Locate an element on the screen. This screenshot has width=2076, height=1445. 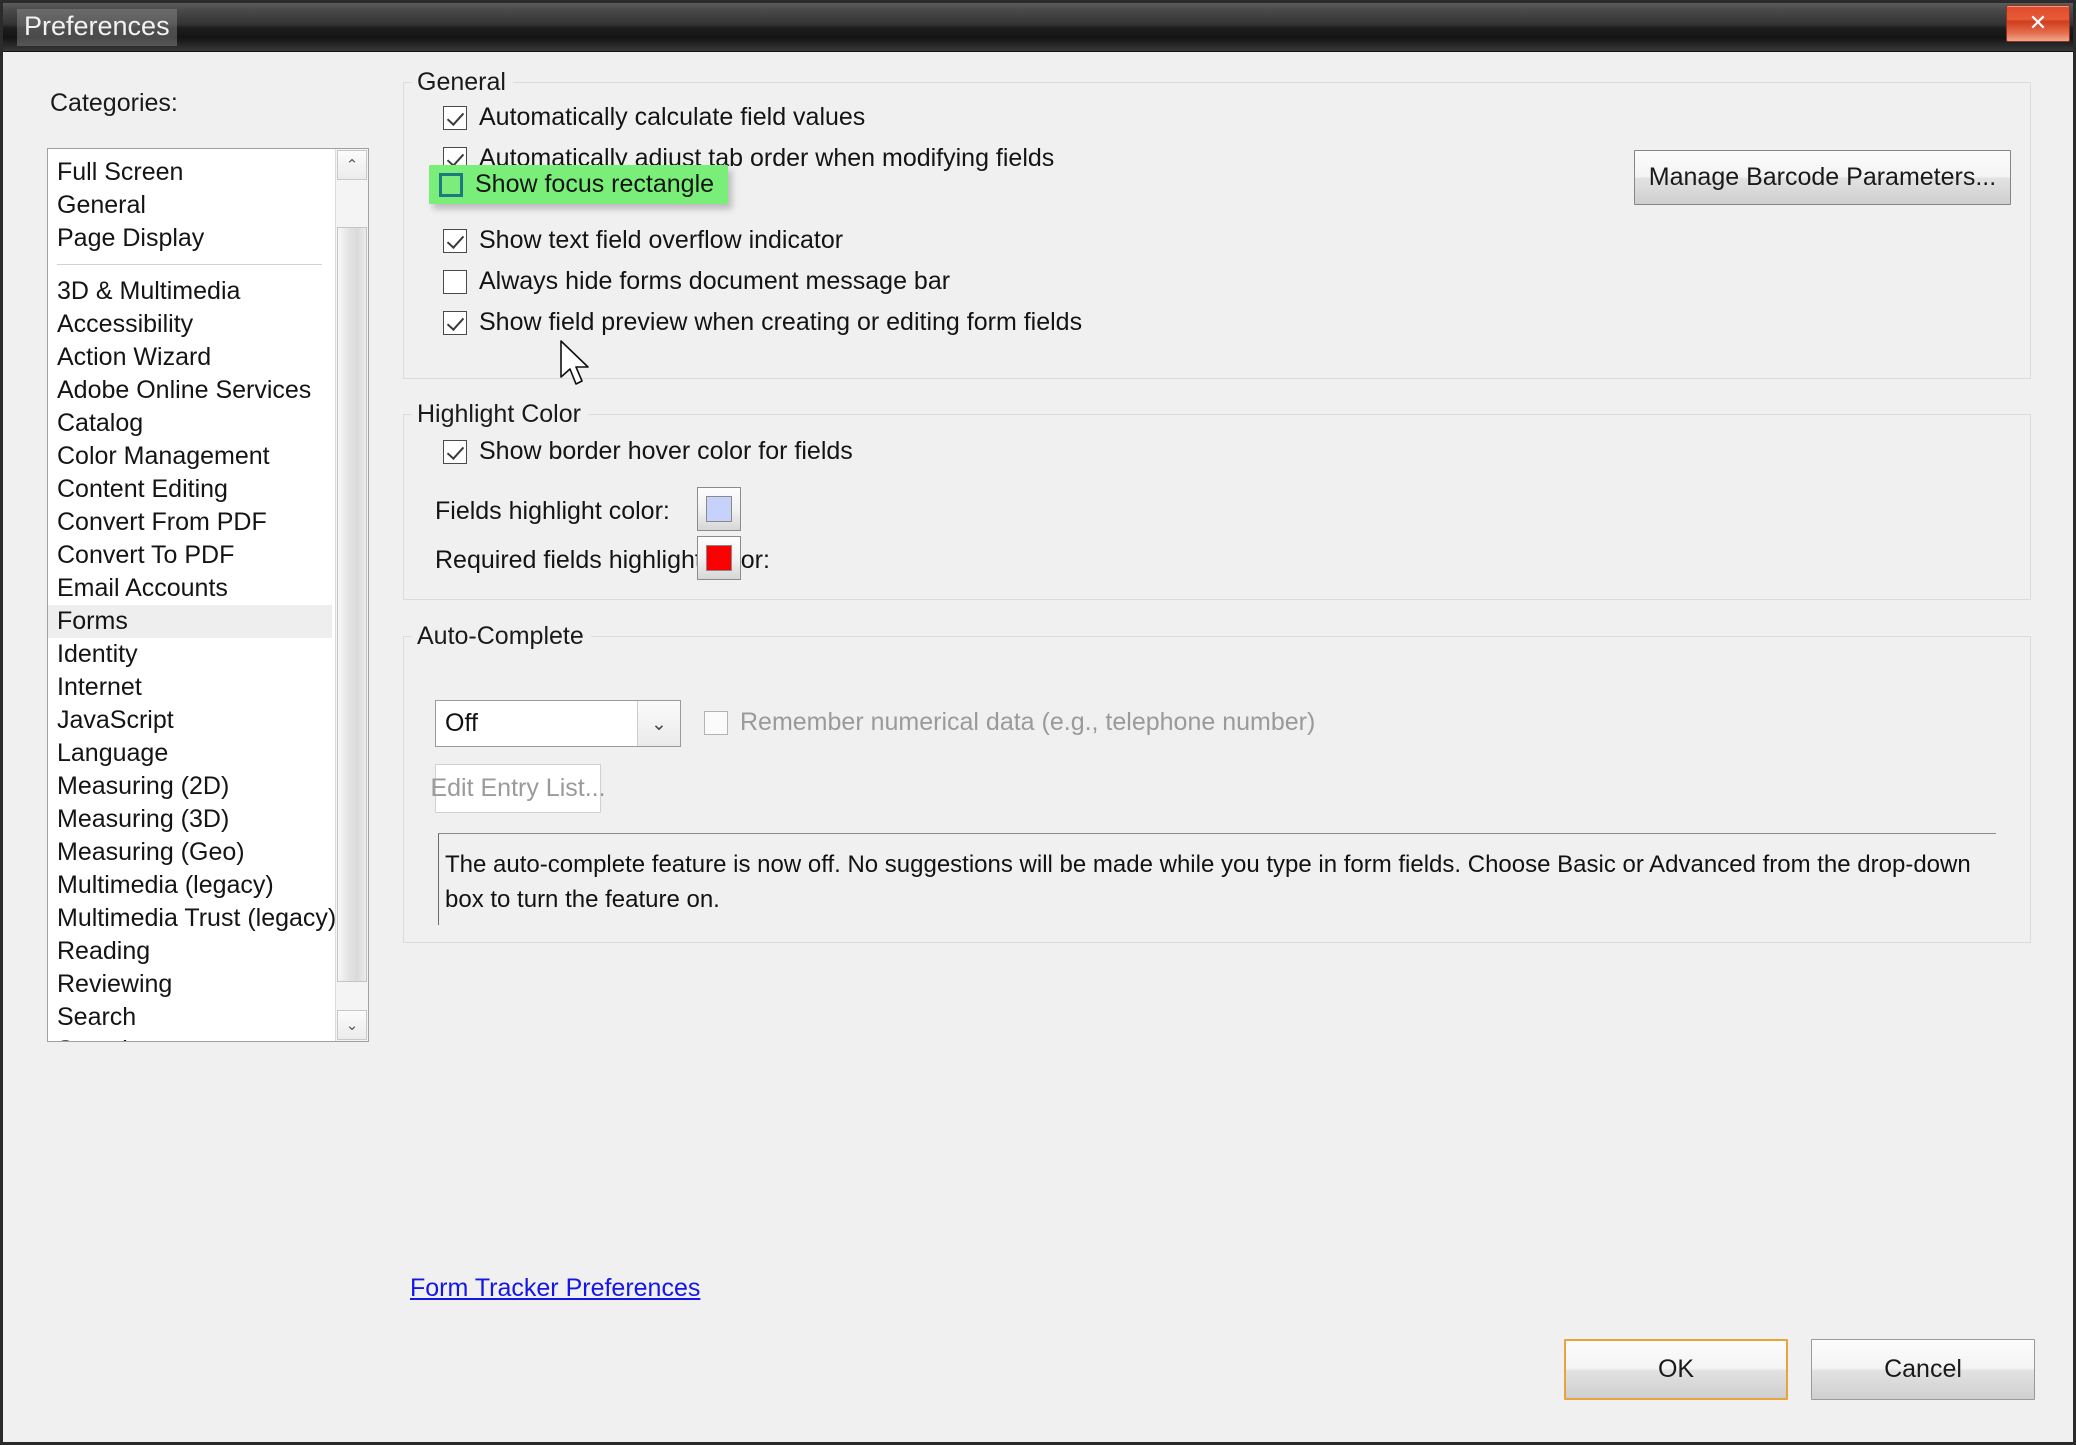
sidebar-item-catalog: Catalog is located at coordinates (190, 423).